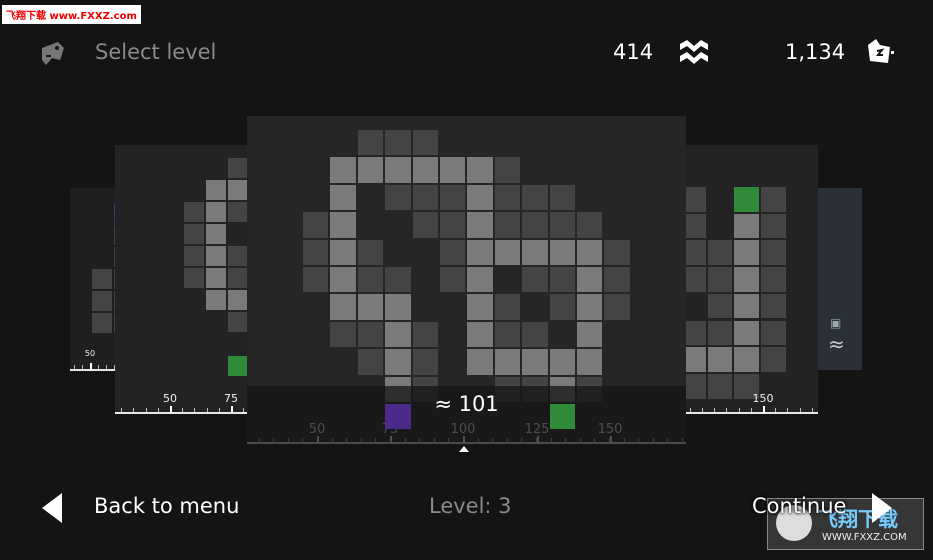  Describe the element at coordinates (836, 344) in the screenshot. I see `waves-icon: ≈` at that location.